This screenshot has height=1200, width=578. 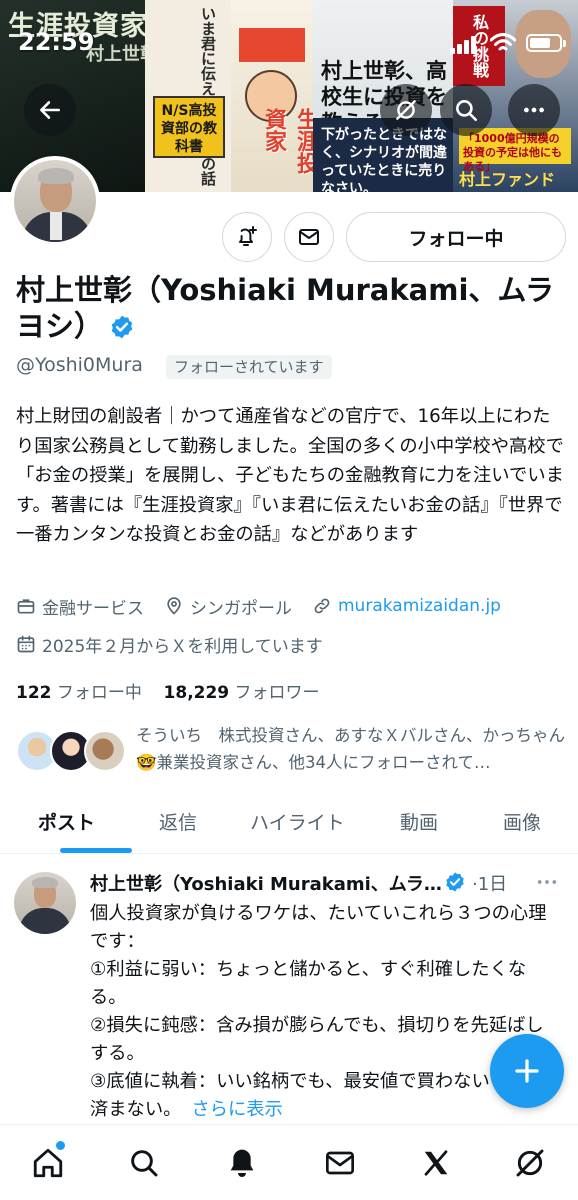 What do you see at coordinates (26, 606) in the screenshot?
I see `briefcase-icon` at bounding box center [26, 606].